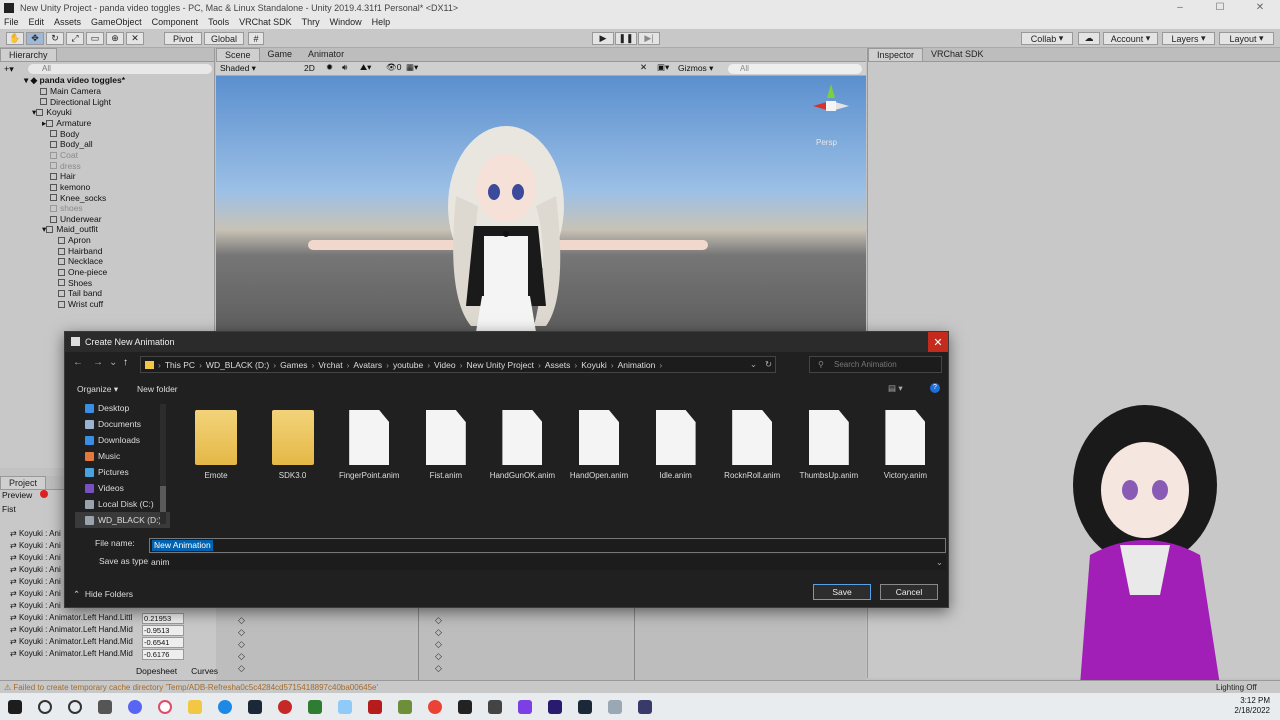 Image resolution: width=1280 pixels, height=720 pixels. What do you see at coordinates (218, 22) in the screenshot?
I see `menu-tools: Tools` at bounding box center [218, 22].